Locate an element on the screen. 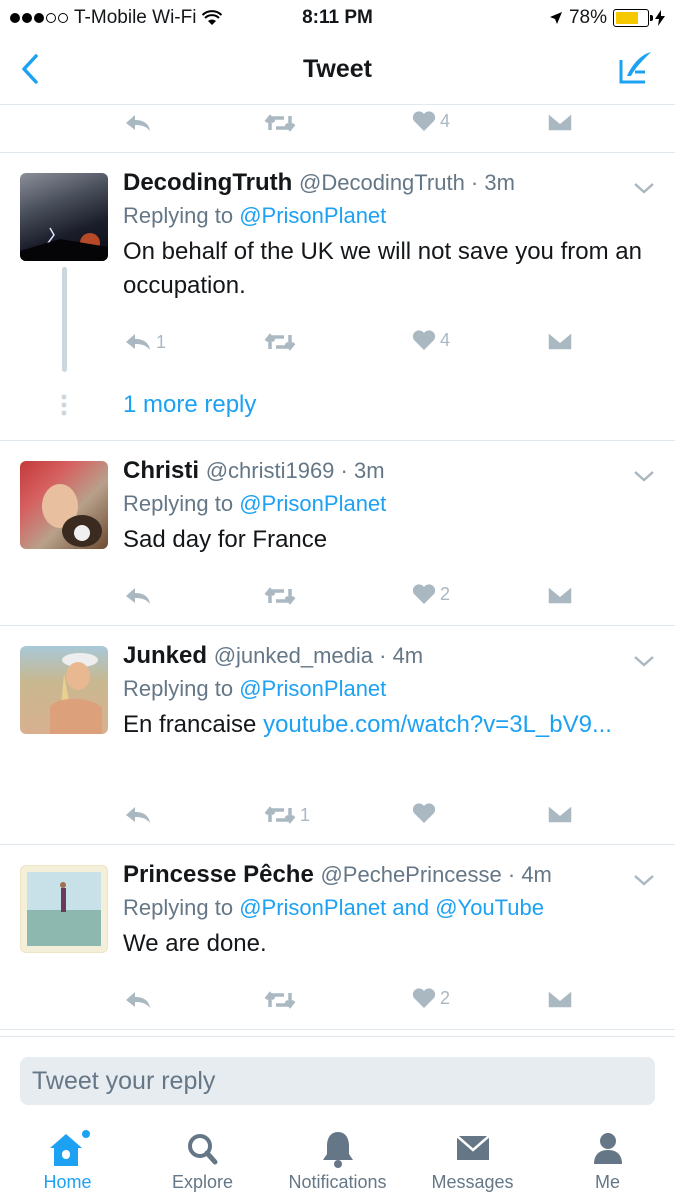 Image resolution: width=675 pixels, height=1200 pixels. tweet-text: We are done. is located at coordinates (195, 943).